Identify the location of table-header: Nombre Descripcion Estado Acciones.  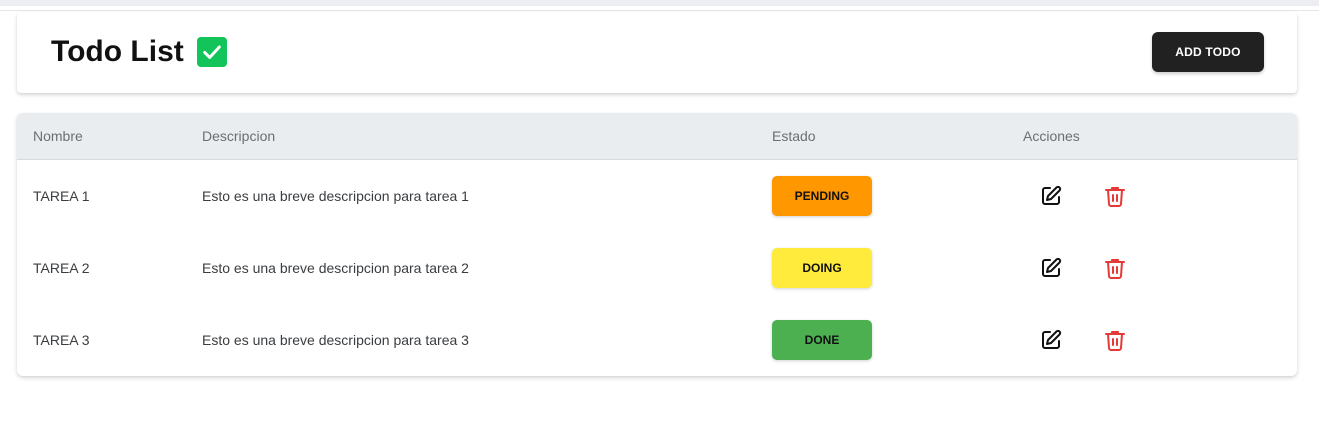
(657, 136).